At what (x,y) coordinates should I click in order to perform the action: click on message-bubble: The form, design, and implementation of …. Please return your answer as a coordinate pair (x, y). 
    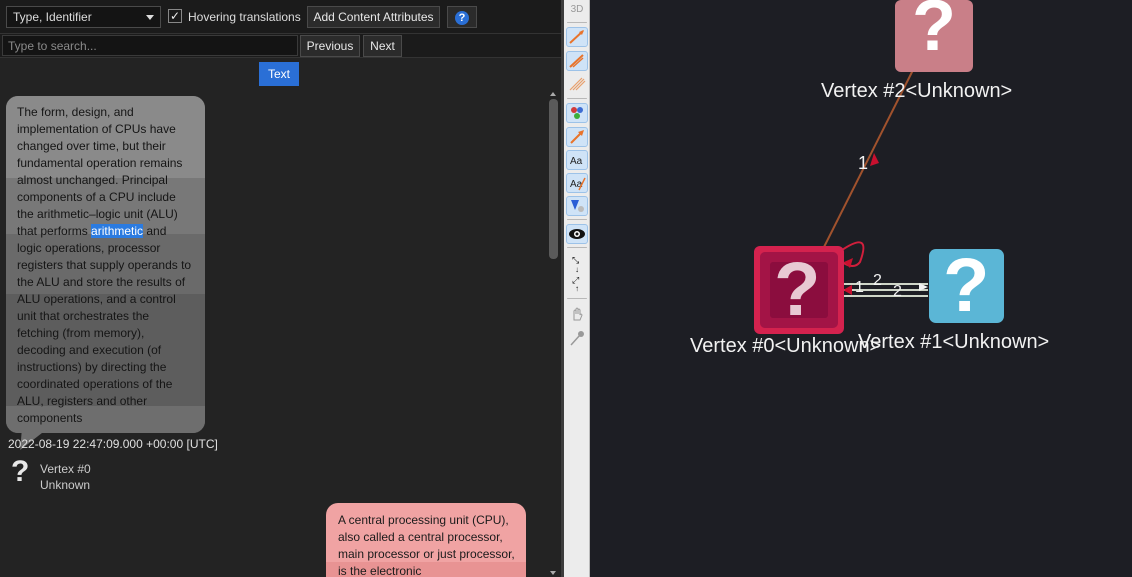
    Looking at the image, I should click on (105, 264).